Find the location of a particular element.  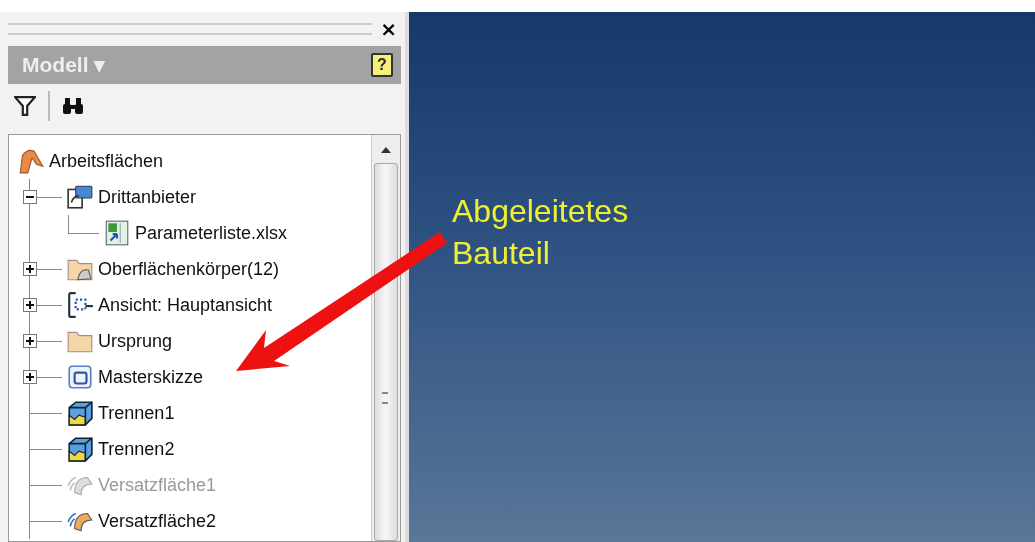

tree-item: Versatzfläche2 is located at coordinates (157, 521).